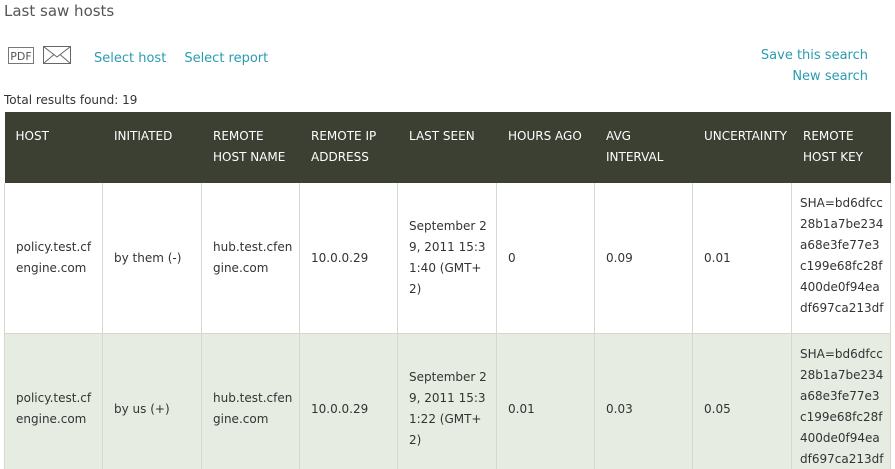 This screenshot has width=895, height=469. I want to click on column-header-remote-host-key: REMOTE HOST KEY, so click(841, 147).